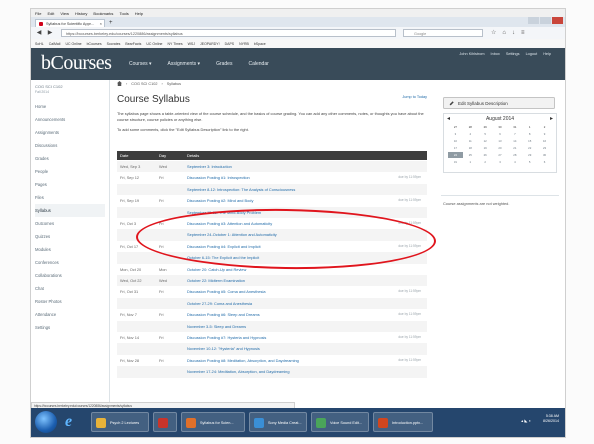 The image size is (594, 444). I want to click on row-detail-link: November 10-12: "Hysteria" and Hypnosis, so click(223, 348).